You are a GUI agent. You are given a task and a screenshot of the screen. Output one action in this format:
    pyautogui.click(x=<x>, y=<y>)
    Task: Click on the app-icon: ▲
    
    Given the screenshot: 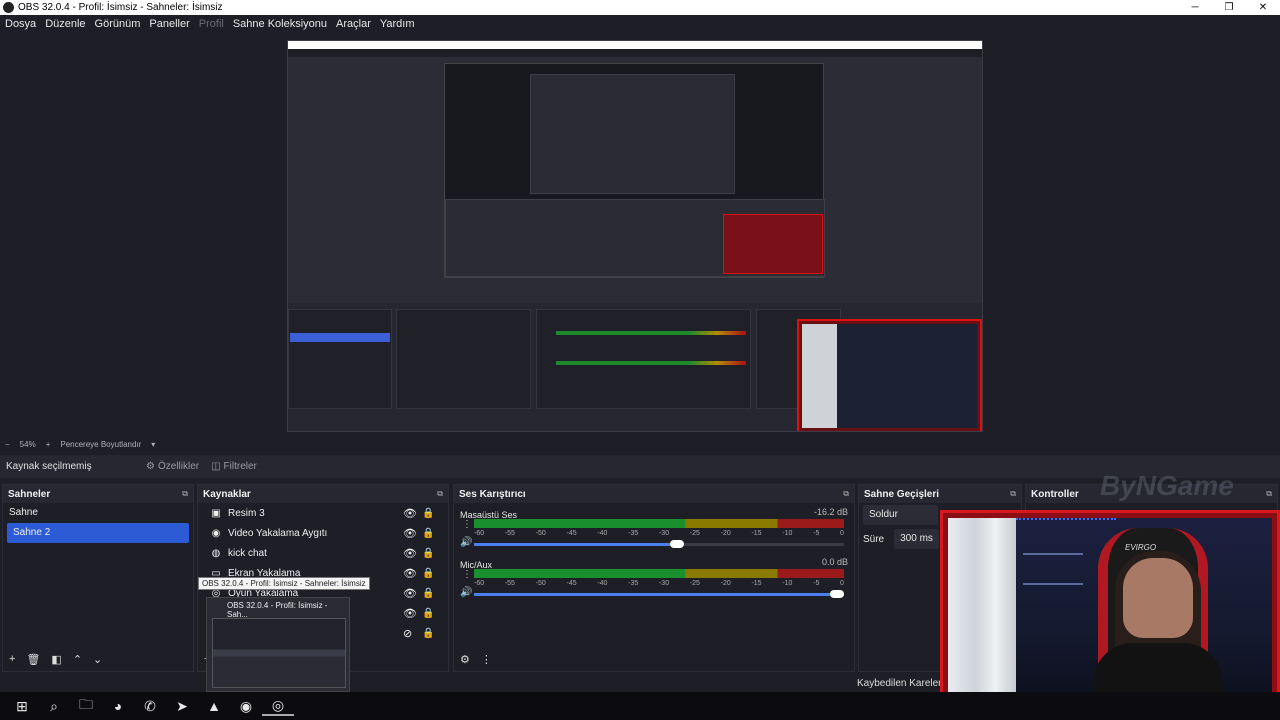 What is the action you would take?
    pyautogui.click(x=214, y=706)
    